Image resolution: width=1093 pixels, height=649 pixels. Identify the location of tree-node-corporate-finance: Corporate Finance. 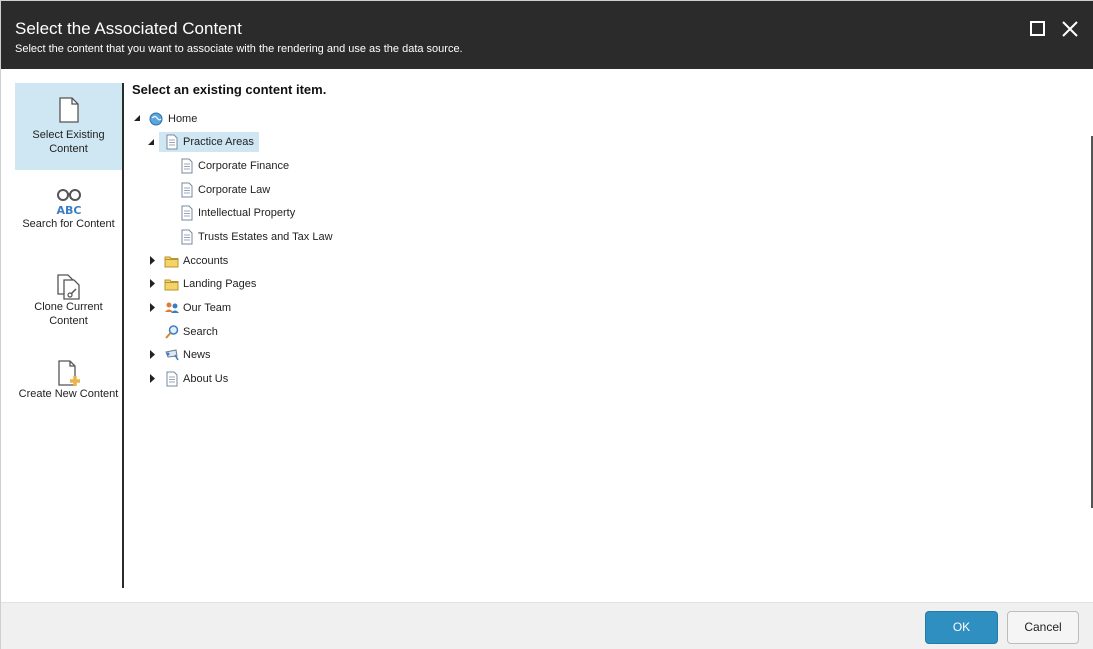
(277, 166).